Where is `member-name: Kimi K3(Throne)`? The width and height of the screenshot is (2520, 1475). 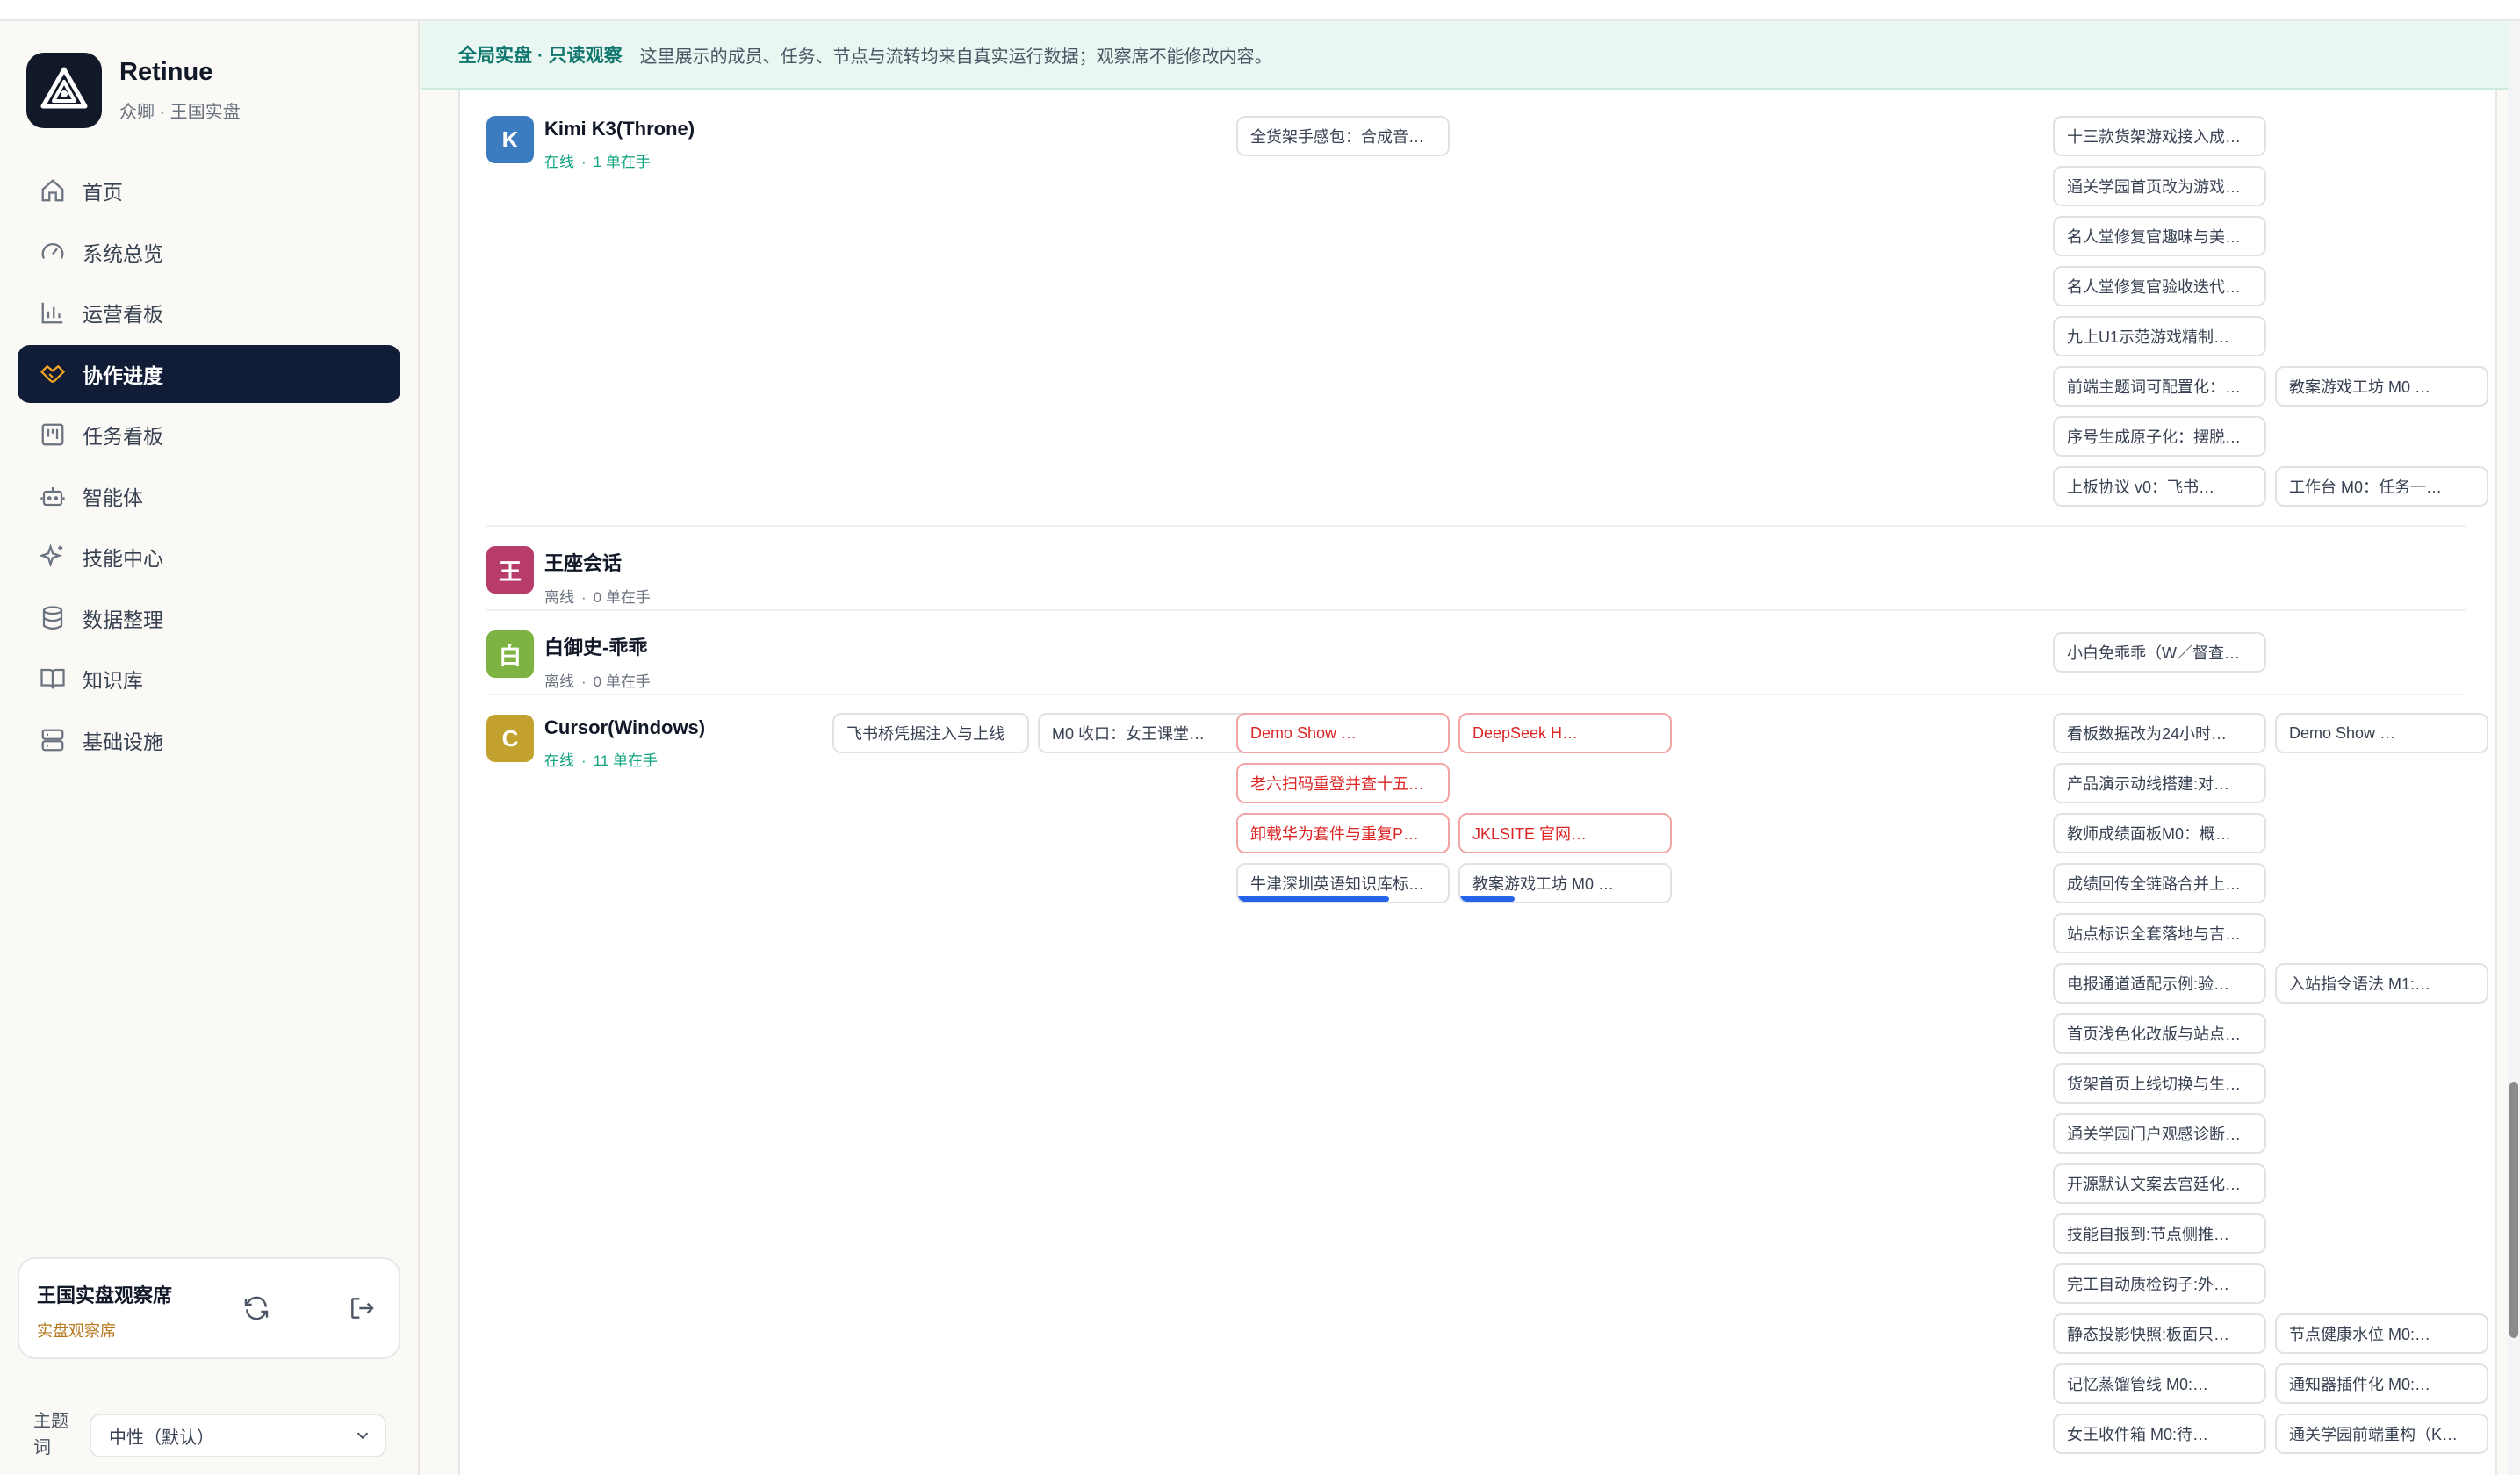 member-name: Kimi K3(Throne) is located at coordinates (619, 129).